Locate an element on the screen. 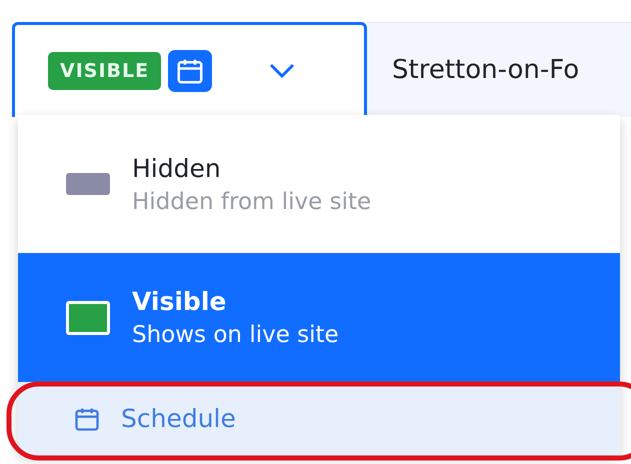  visible-badge: VISIBLE is located at coordinates (105, 71).